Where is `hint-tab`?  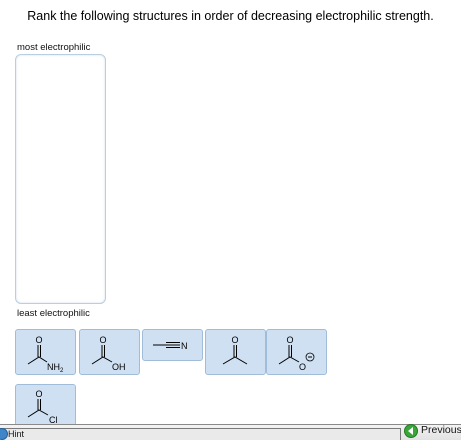 hint-tab is located at coordinates (200, 434).